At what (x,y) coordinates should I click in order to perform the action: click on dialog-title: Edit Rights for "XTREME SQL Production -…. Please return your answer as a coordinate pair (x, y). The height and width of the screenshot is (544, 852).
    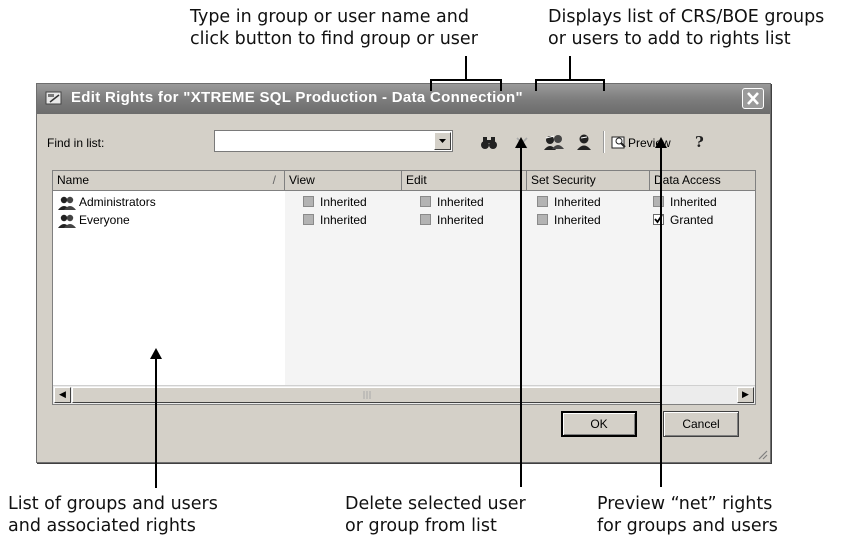
    Looking at the image, I should click on (297, 97).